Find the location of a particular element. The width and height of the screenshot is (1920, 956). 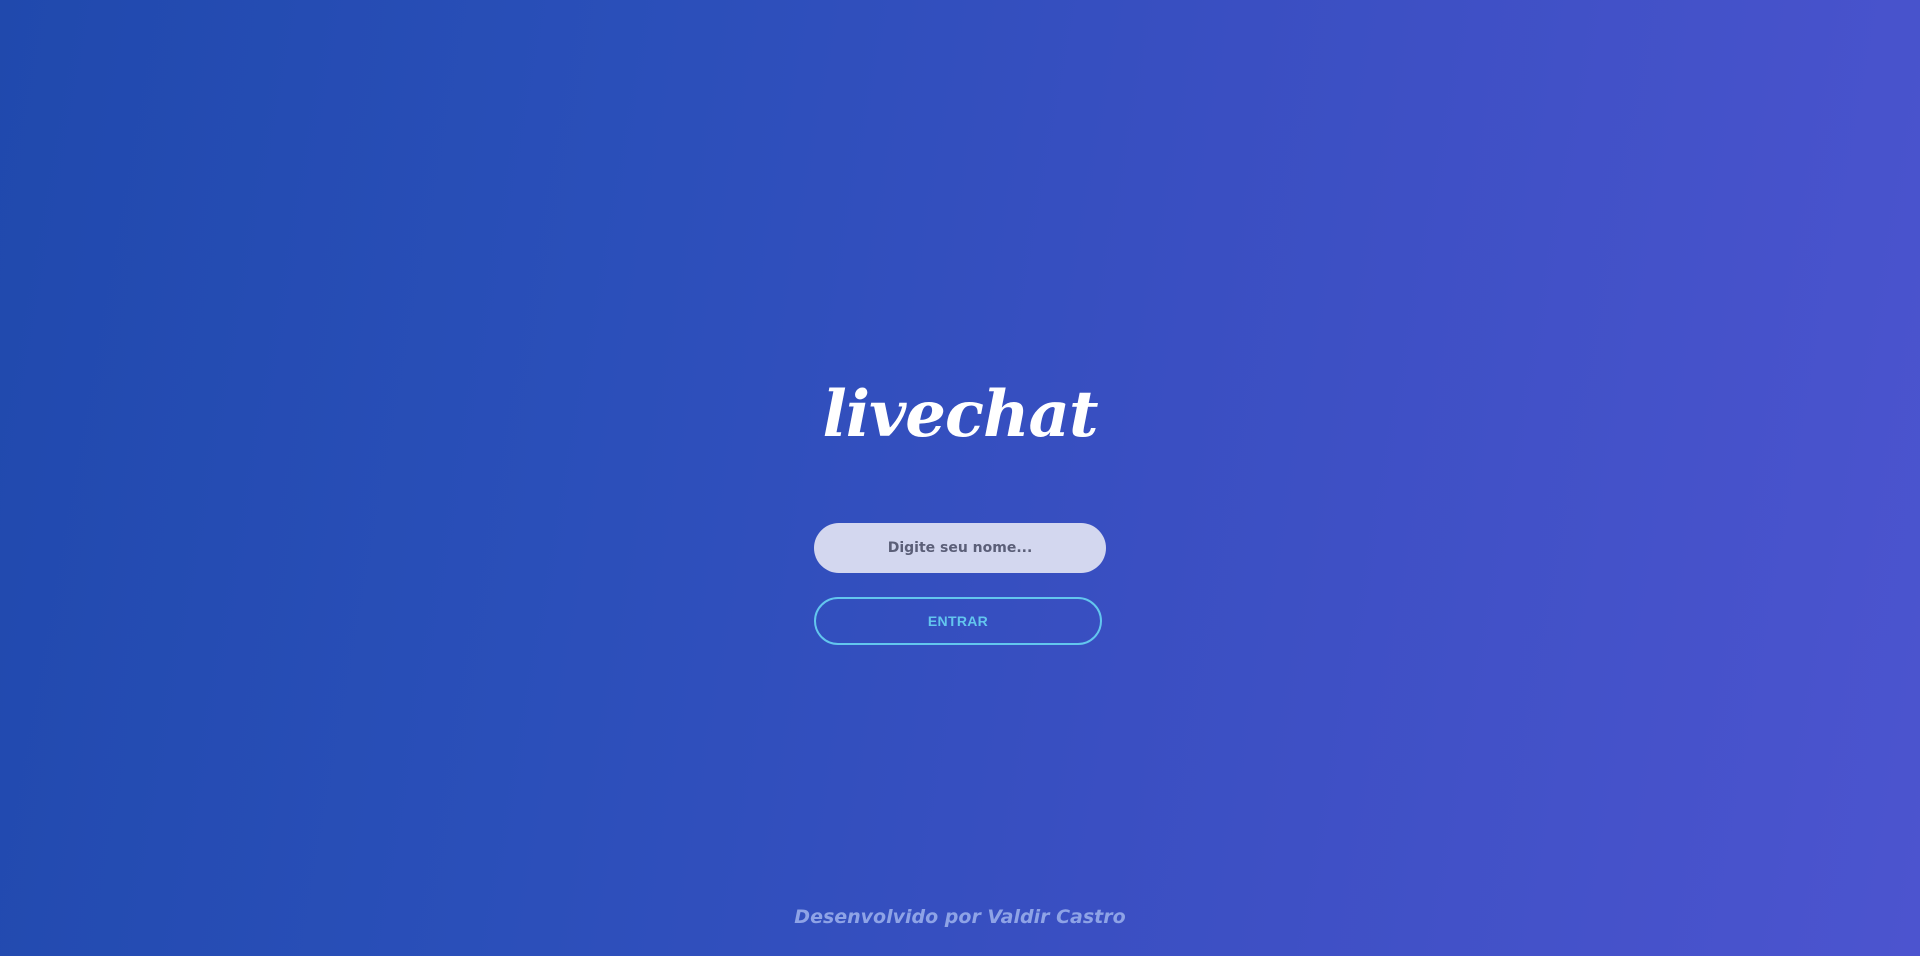

name-input is located at coordinates (960, 548).